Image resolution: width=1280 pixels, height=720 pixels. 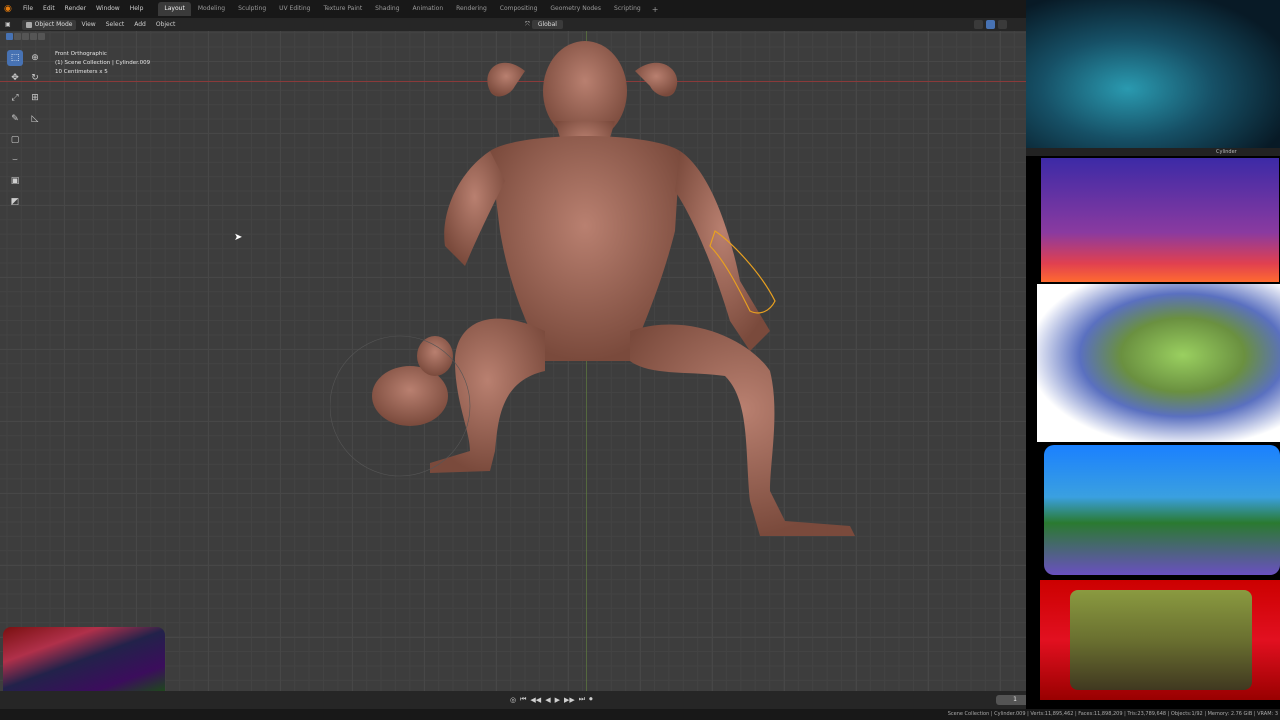 I want to click on object-mode-icon, so click(x=28, y=24).